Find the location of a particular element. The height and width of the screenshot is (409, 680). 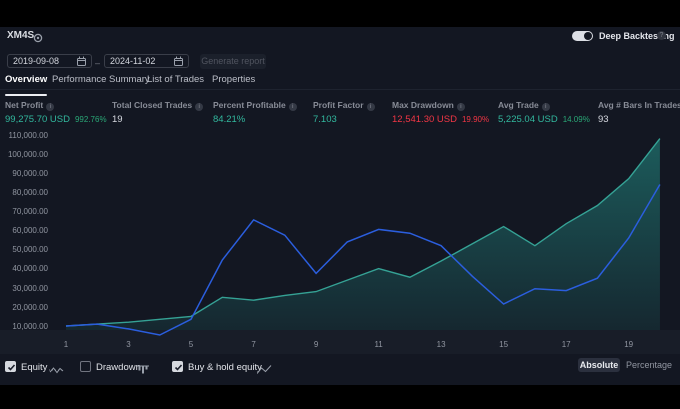

date-to-input: 2024-11-02 is located at coordinates (146, 61).